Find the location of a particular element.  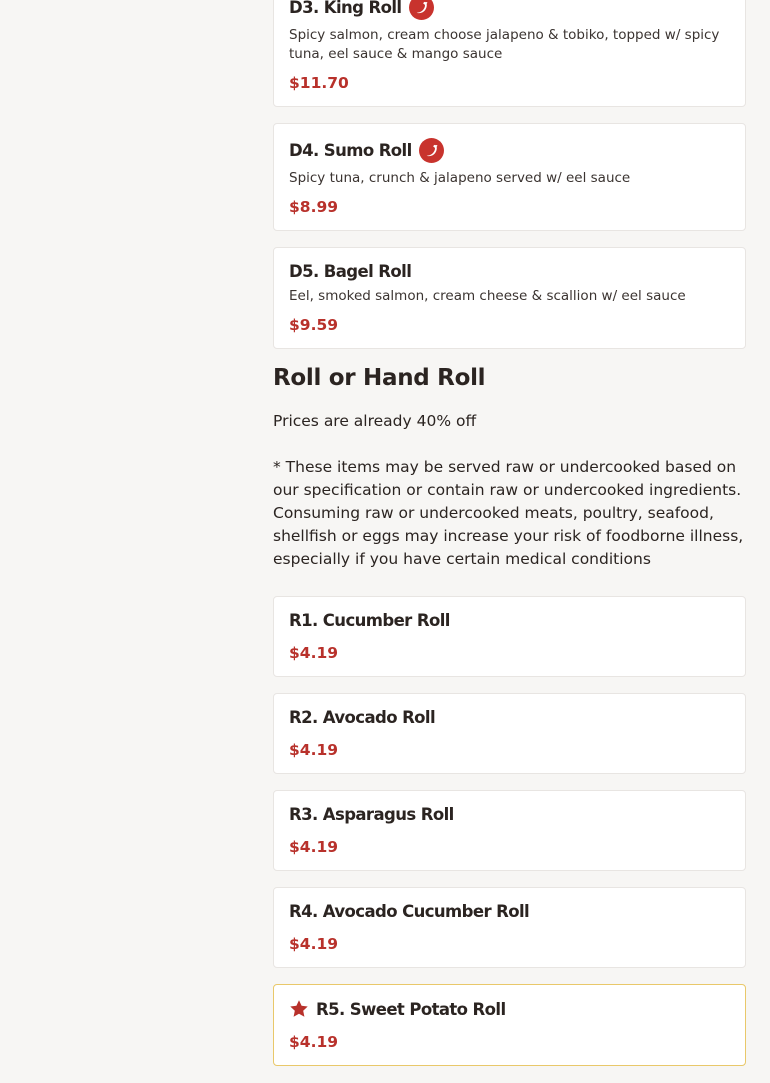

section-title: Roll or Hand Roll is located at coordinates (379, 378).